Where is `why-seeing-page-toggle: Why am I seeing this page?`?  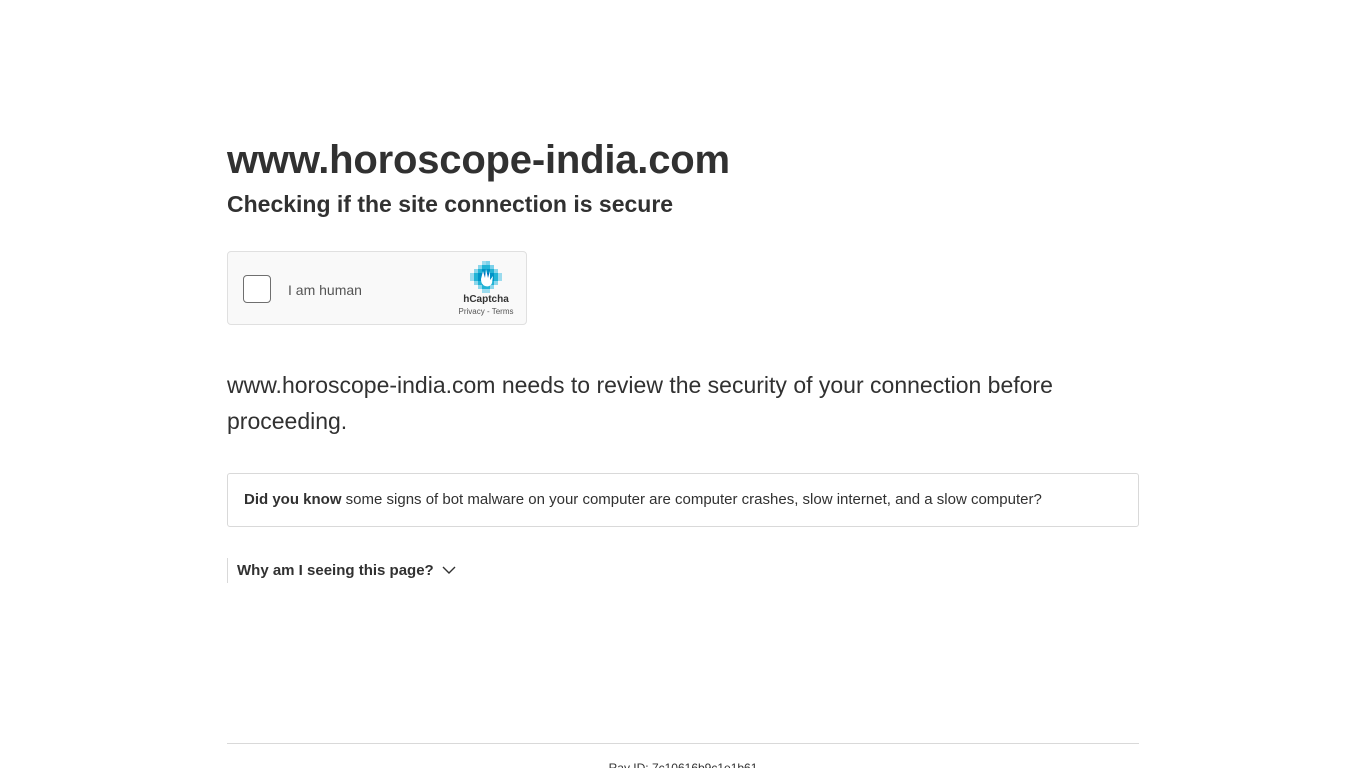 why-seeing-page-toggle: Why am I seeing this page? is located at coordinates (683, 570).